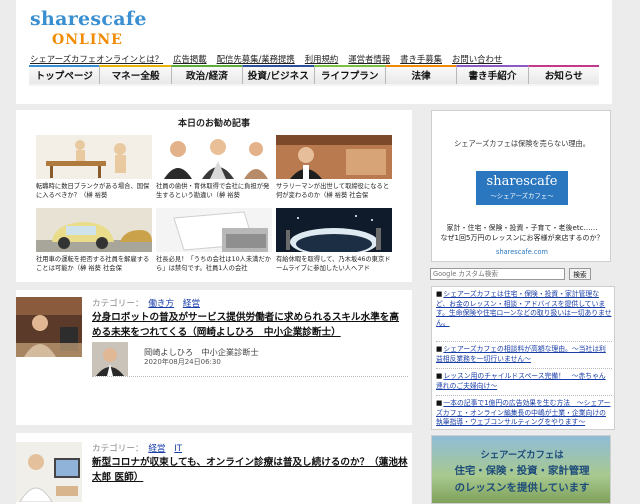  What do you see at coordinates (333, 264) in the screenshot?
I see `recommend-caption: 有給休暇を取得して、乃木坂46の東京ドームライブに参加したい人へアド` at bounding box center [333, 264].